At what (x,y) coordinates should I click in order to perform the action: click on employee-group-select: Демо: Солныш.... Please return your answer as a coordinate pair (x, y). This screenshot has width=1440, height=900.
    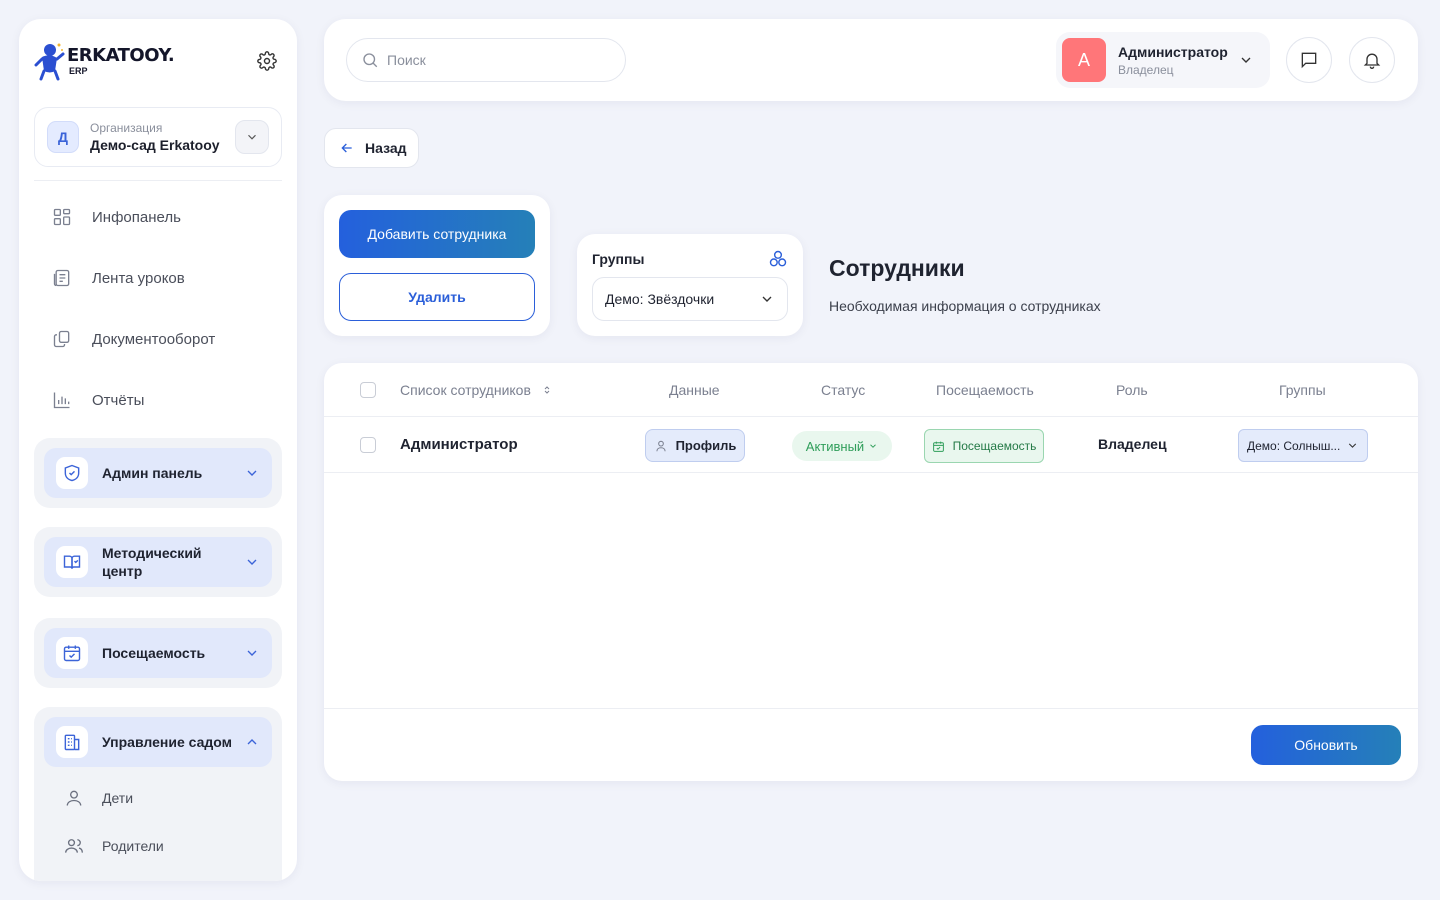
    Looking at the image, I should click on (1303, 445).